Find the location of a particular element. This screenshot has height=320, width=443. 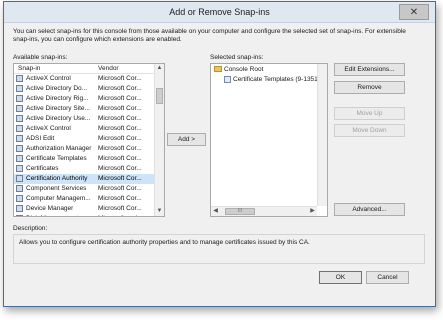

snapin-name: Certificates is located at coordinates (42, 168).